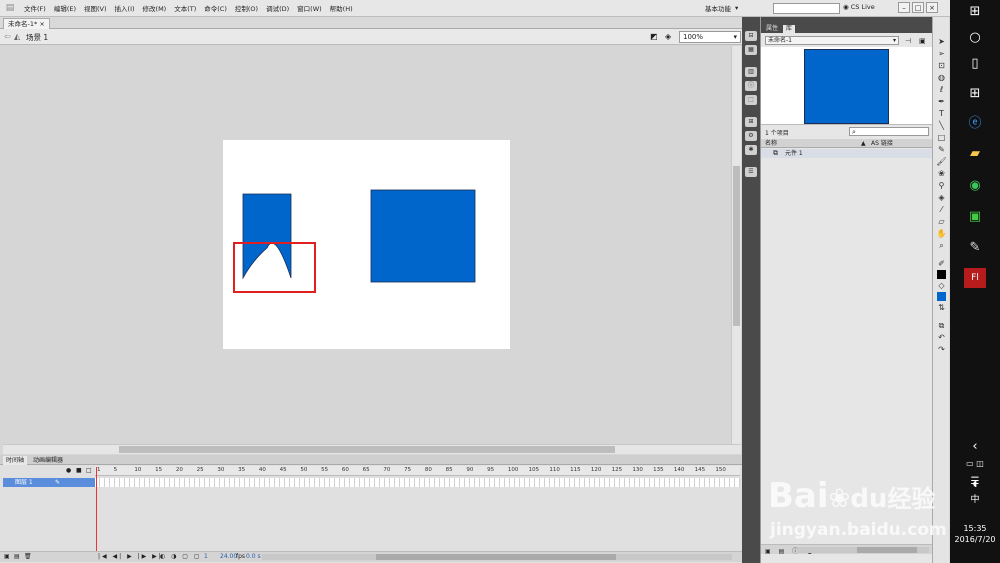  Describe the element at coordinates (941, 325) in the screenshot. I see `snap-icon: ⧉` at that location.